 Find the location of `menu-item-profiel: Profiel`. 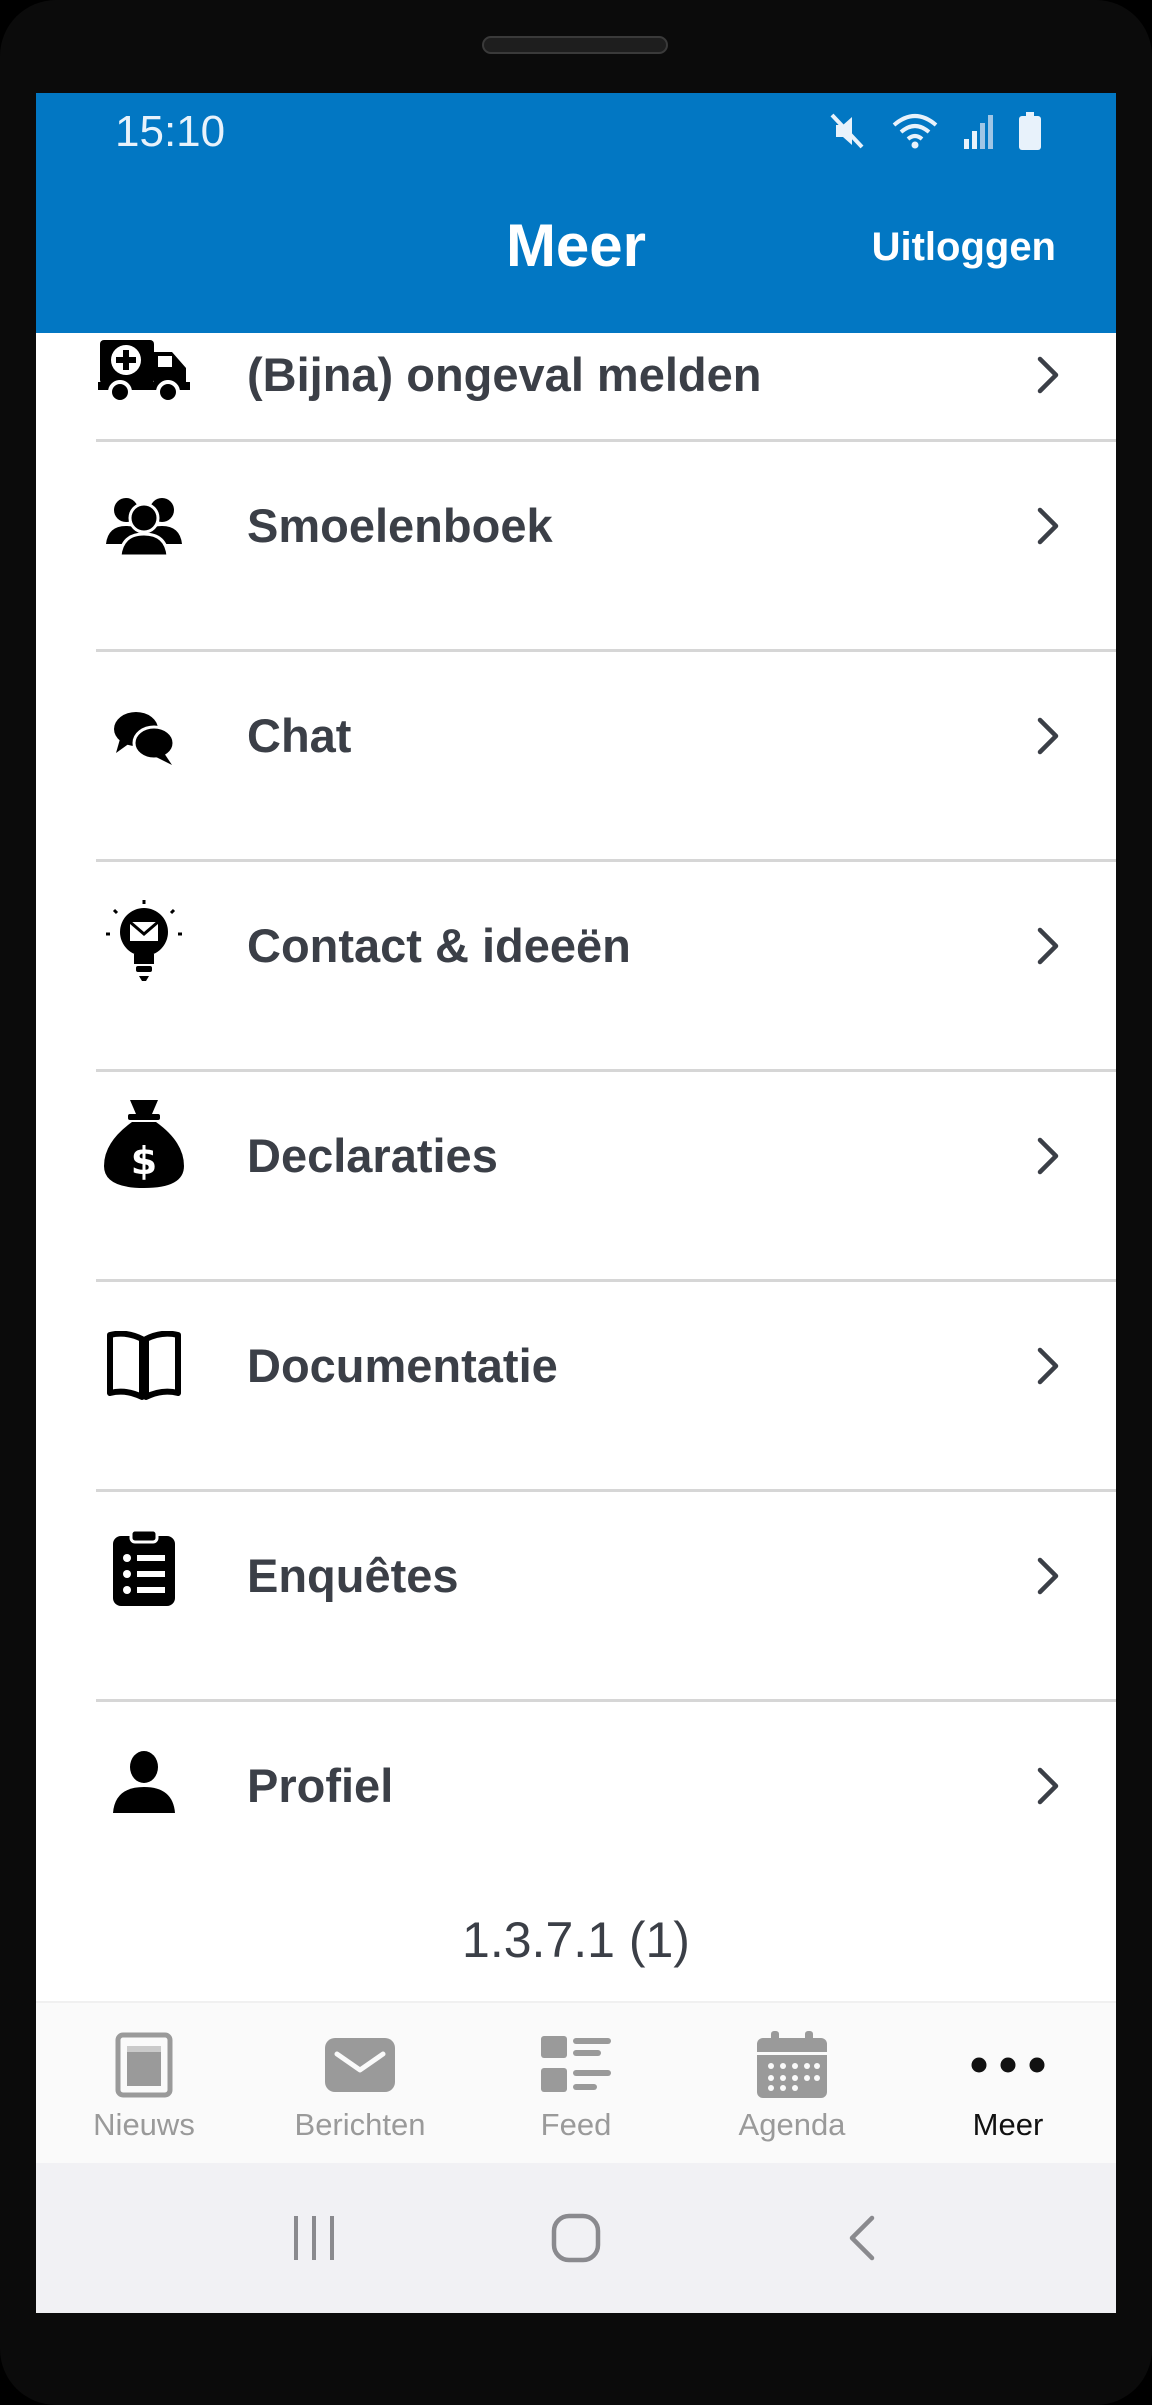

menu-item-profiel: Profiel is located at coordinates (576, 1787).